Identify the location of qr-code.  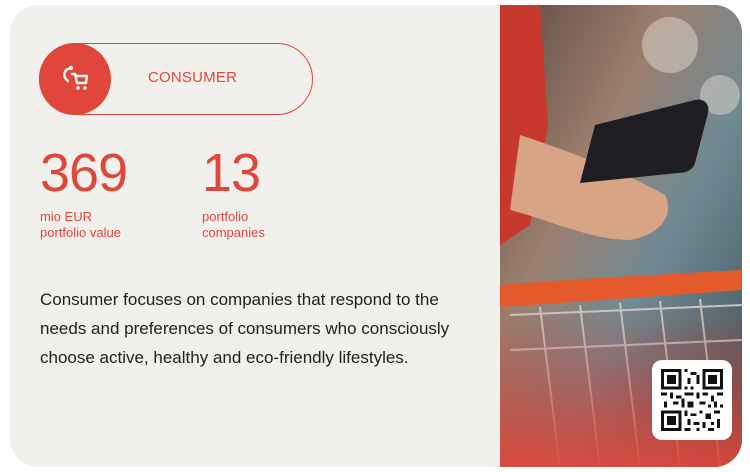
(692, 400).